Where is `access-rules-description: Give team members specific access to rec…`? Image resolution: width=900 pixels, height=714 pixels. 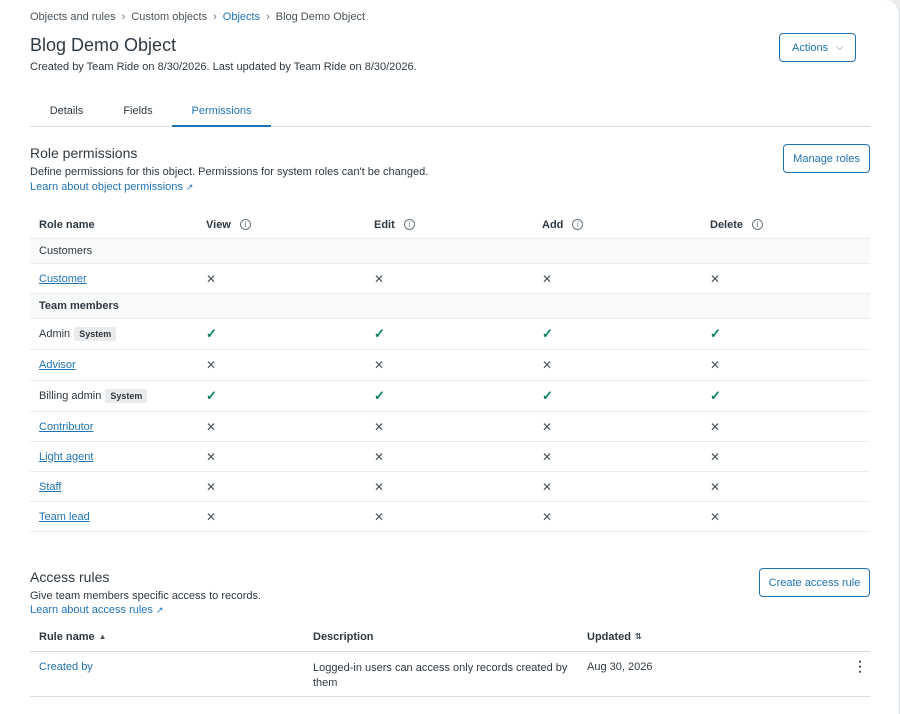 access-rules-description: Give team members specific access to rec… is located at coordinates (146, 596).